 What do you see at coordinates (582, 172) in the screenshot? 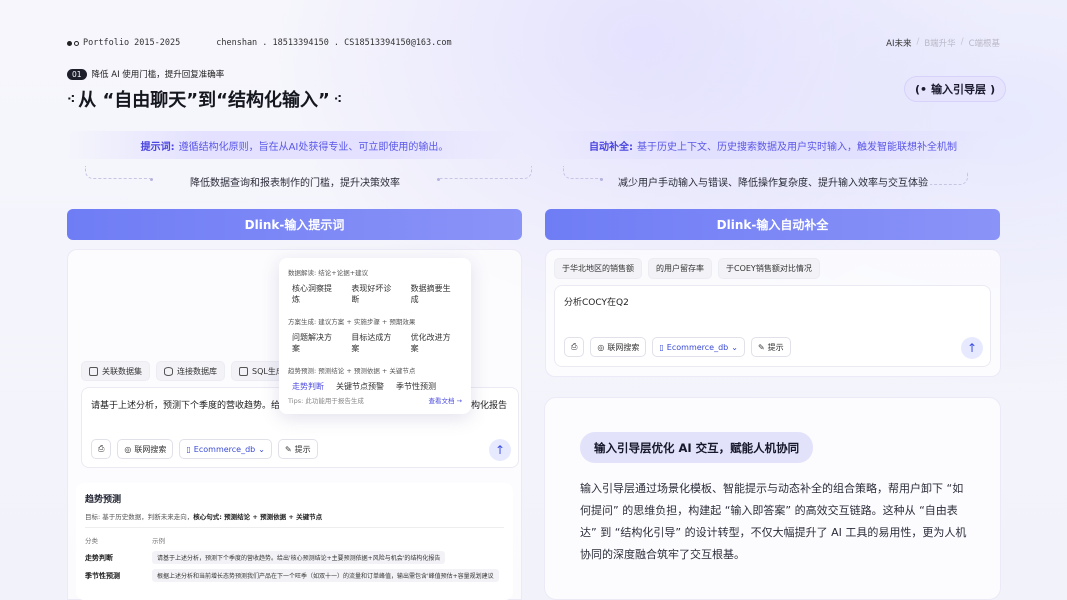
I see `right-bracket-decor` at bounding box center [582, 172].